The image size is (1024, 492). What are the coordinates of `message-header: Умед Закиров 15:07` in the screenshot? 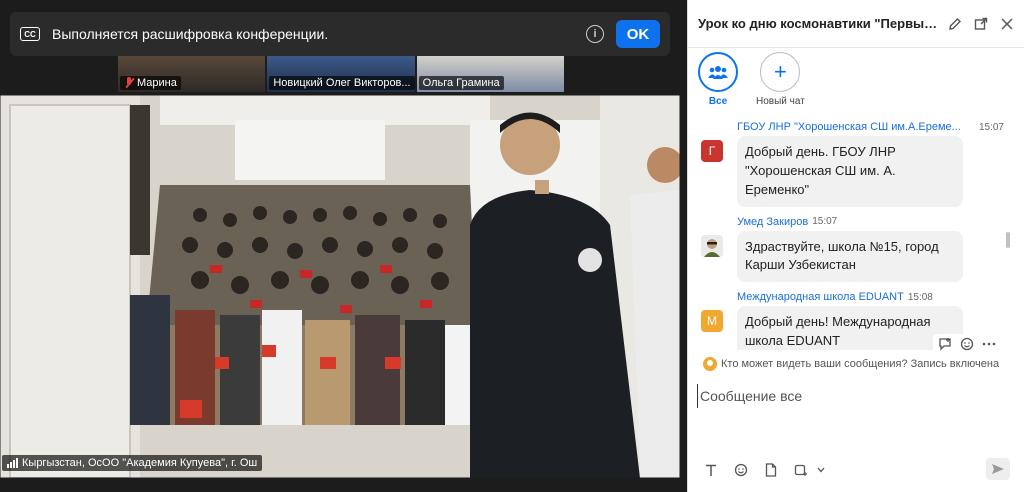 It's located at (874, 222).